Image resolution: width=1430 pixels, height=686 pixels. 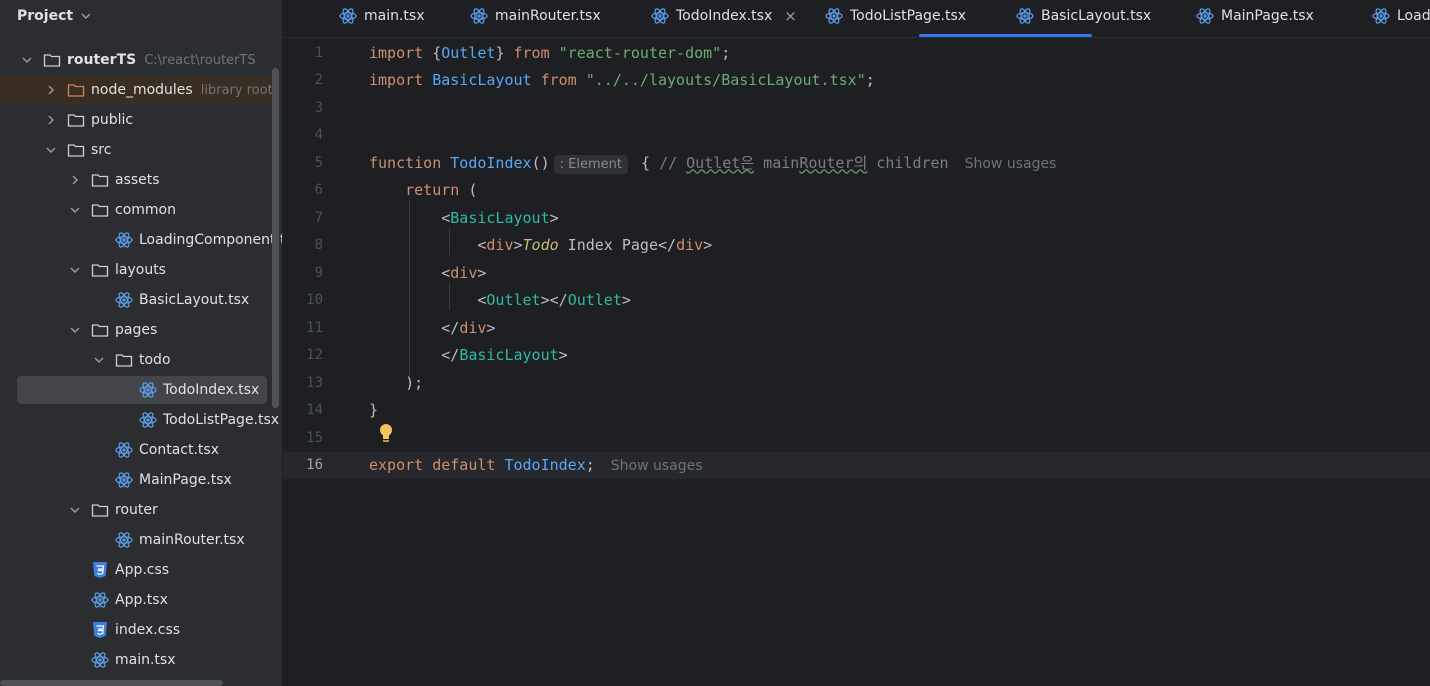 What do you see at coordinates (1255, 16) in the screenshot?
I see `editor-tab: MainPage.tsx` at bounding box center [1255, 16].